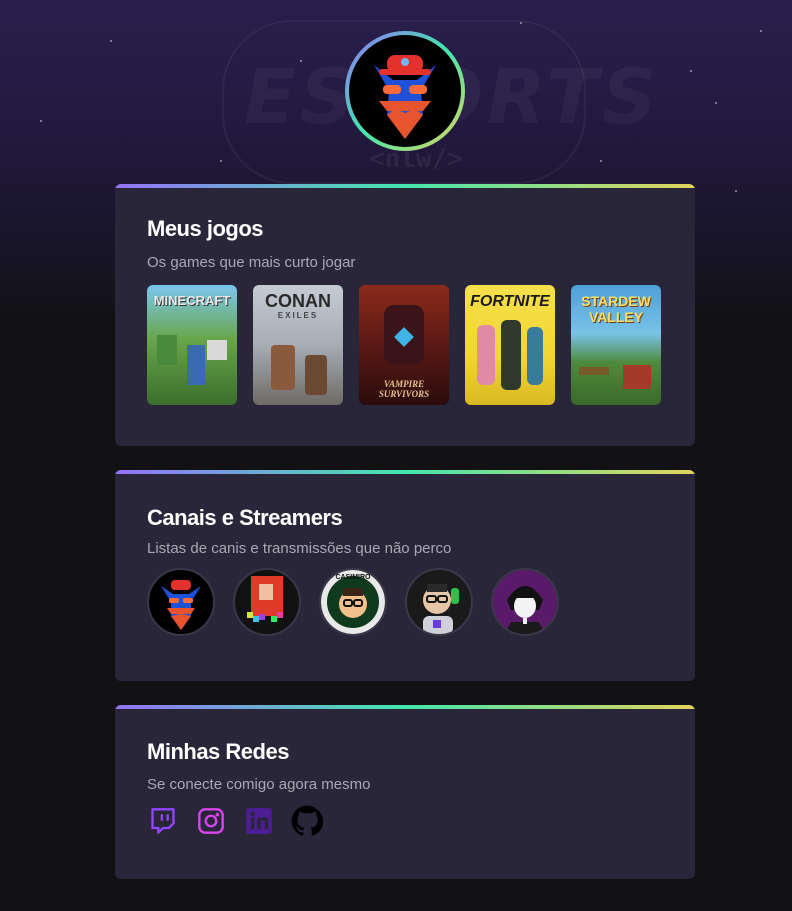  I want to click on game-title: STARDEW VALLEY, so click(616, 309).